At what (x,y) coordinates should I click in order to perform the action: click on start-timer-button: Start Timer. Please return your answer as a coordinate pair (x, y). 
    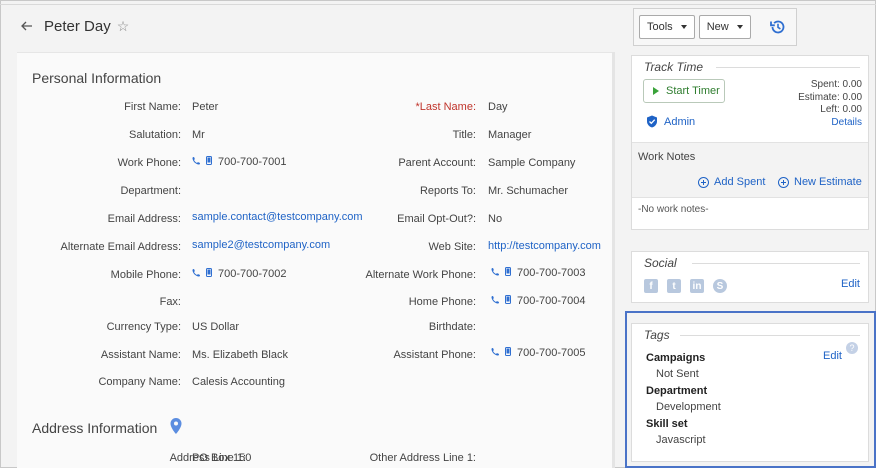
    Looking at the image, I should click on (684, 91).